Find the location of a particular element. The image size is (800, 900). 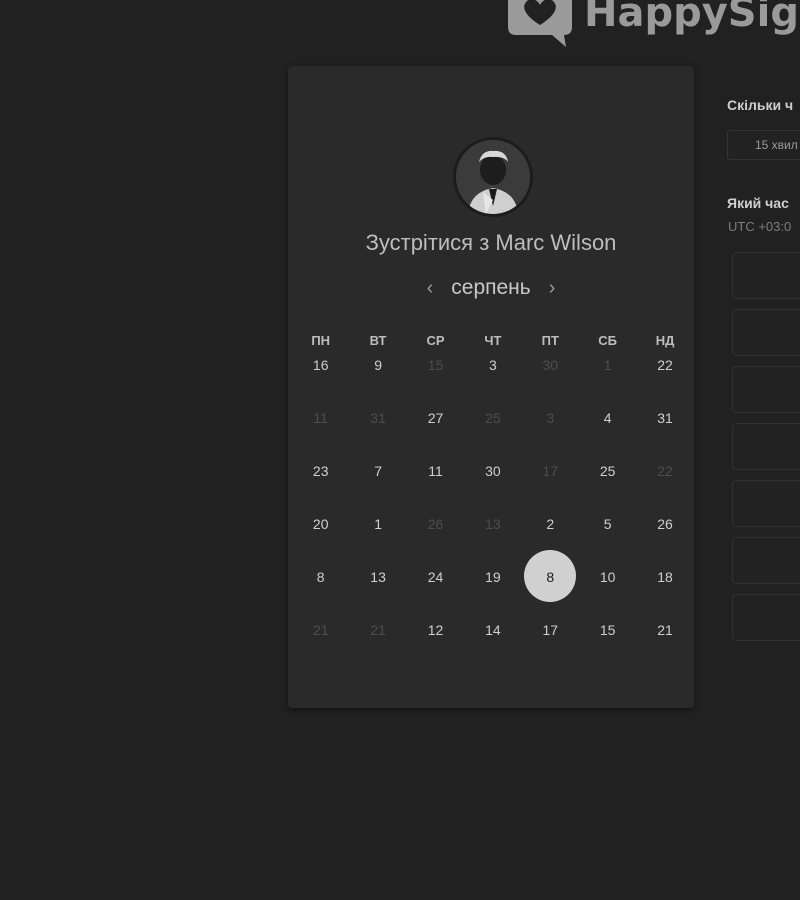

meeting-title: Зустрітися з Marc Wilson is located at coordinates (491, 242).